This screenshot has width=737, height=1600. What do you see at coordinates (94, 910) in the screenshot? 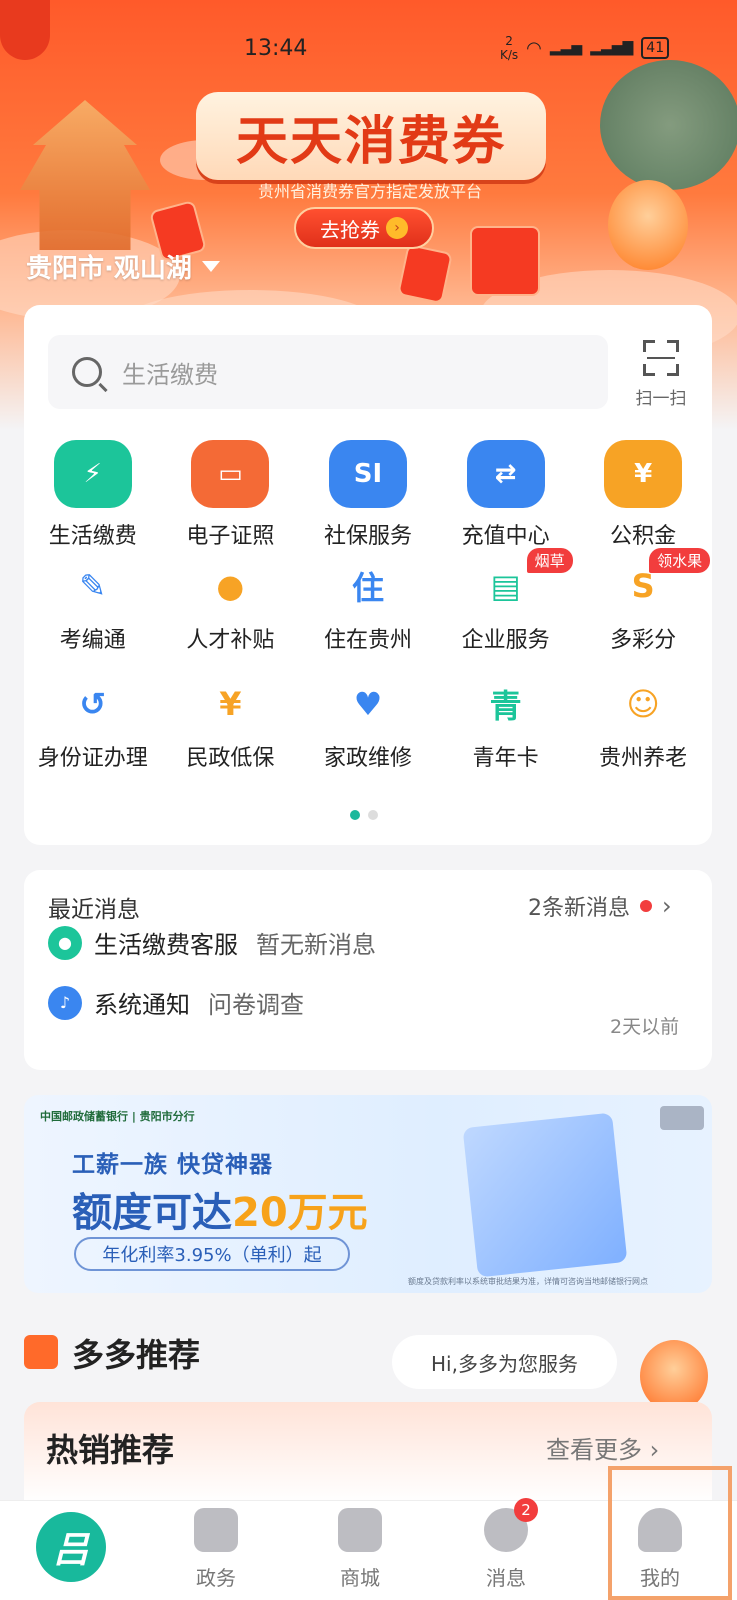
I see `messages-title: 最近消息` at bounding box center [94, 910].